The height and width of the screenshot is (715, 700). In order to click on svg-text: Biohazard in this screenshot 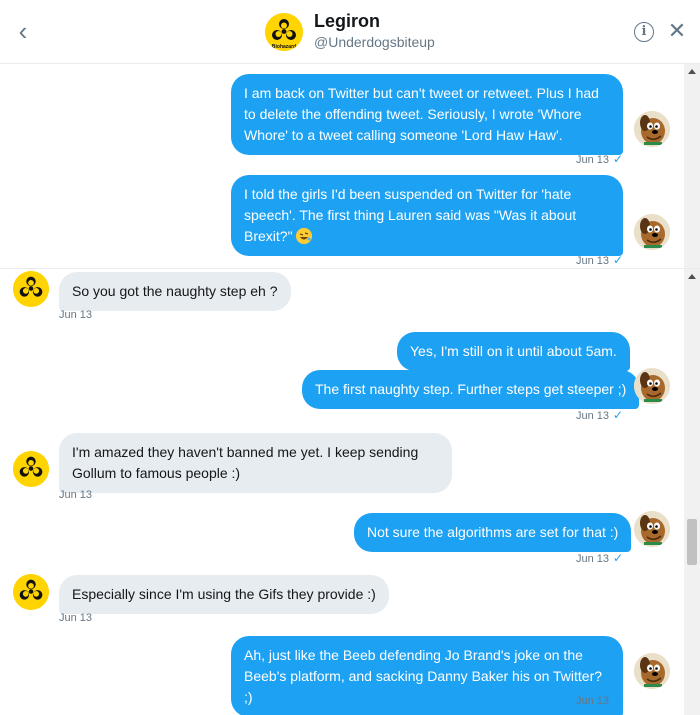, I will do `click(284, 47)`.